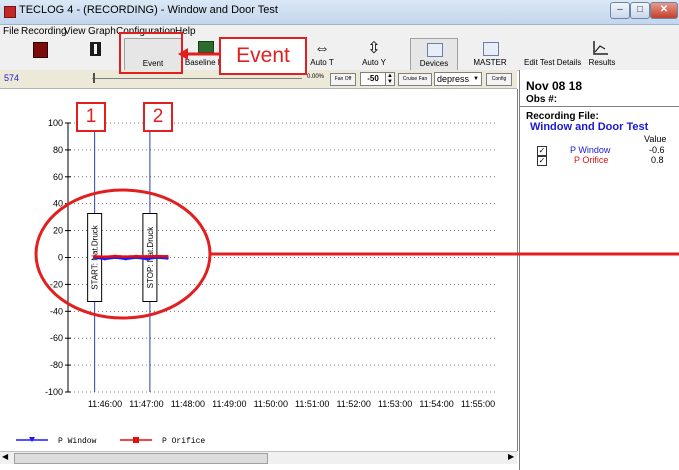  I want to click on x-tick-label: 11:55:00, so click(478, 404).